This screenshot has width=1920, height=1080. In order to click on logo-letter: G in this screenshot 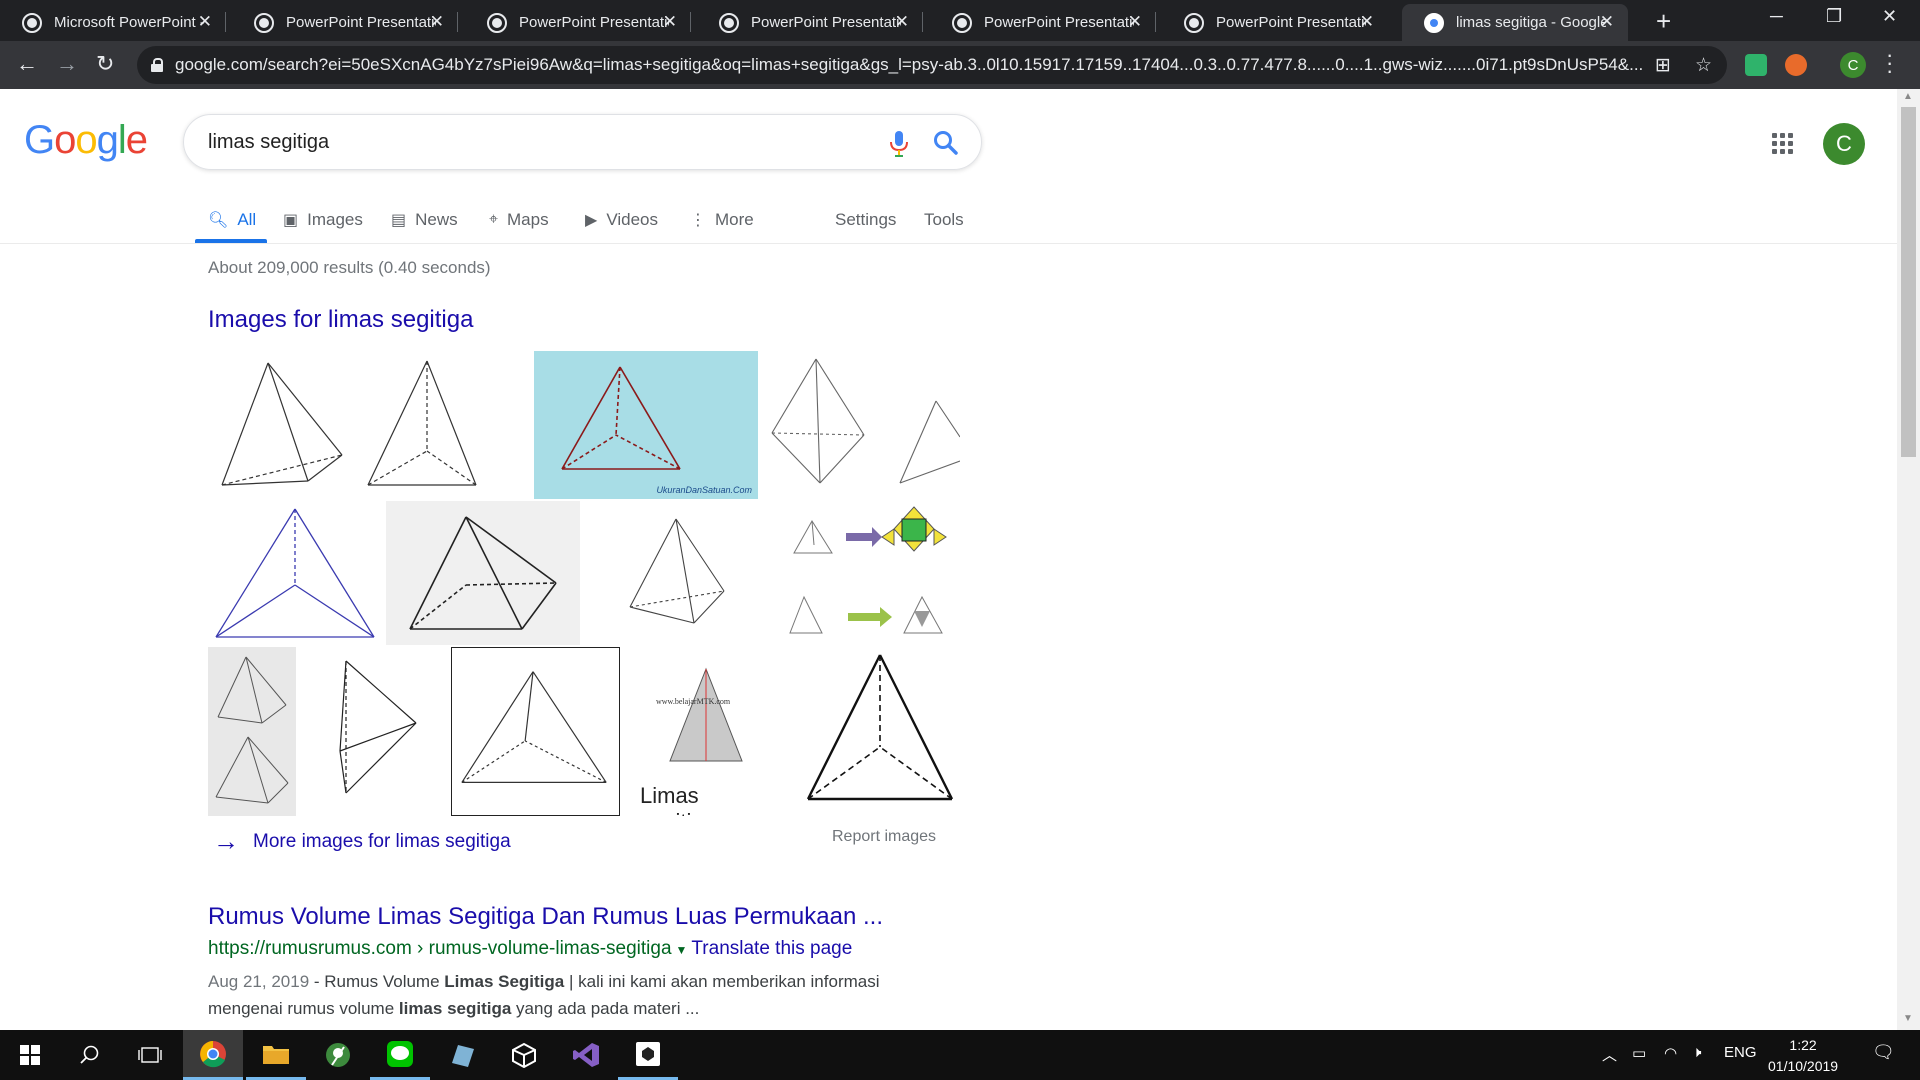, I will do `click(39, 140)`.